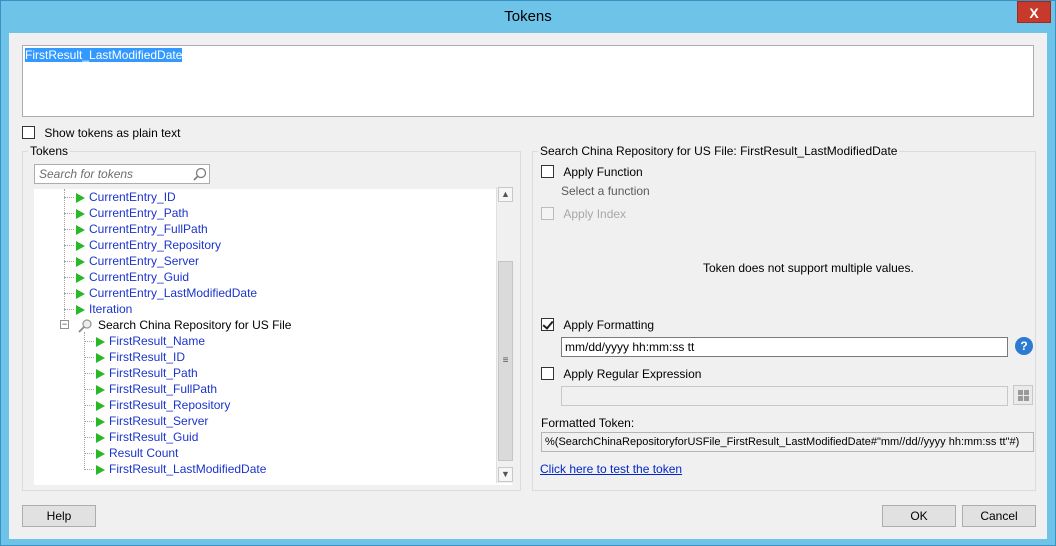 The image size is (1056, 546). Describe the element at coordinates (999, 516) in the screenshot. I see `cancel-button: Cancel` at that location.